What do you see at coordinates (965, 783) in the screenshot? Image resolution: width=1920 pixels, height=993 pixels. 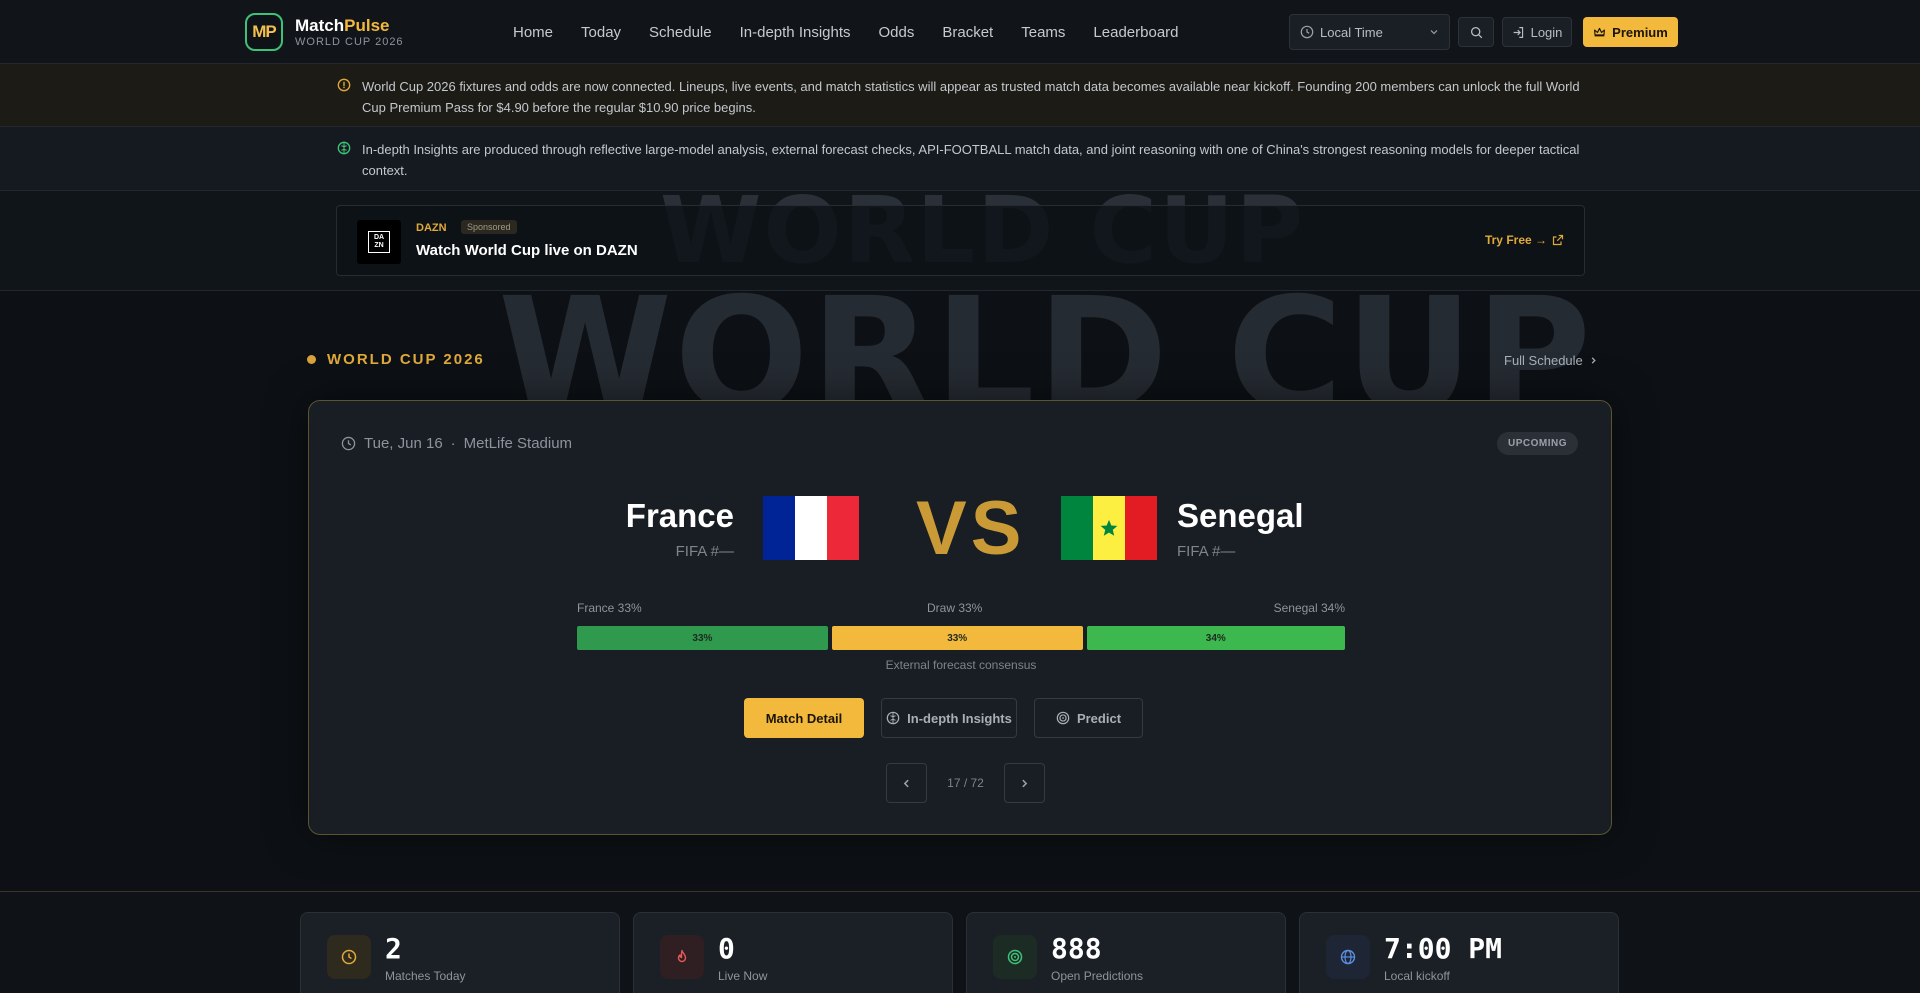 I see `match-pager: 17 / 72` at bounding box center [965, 783].